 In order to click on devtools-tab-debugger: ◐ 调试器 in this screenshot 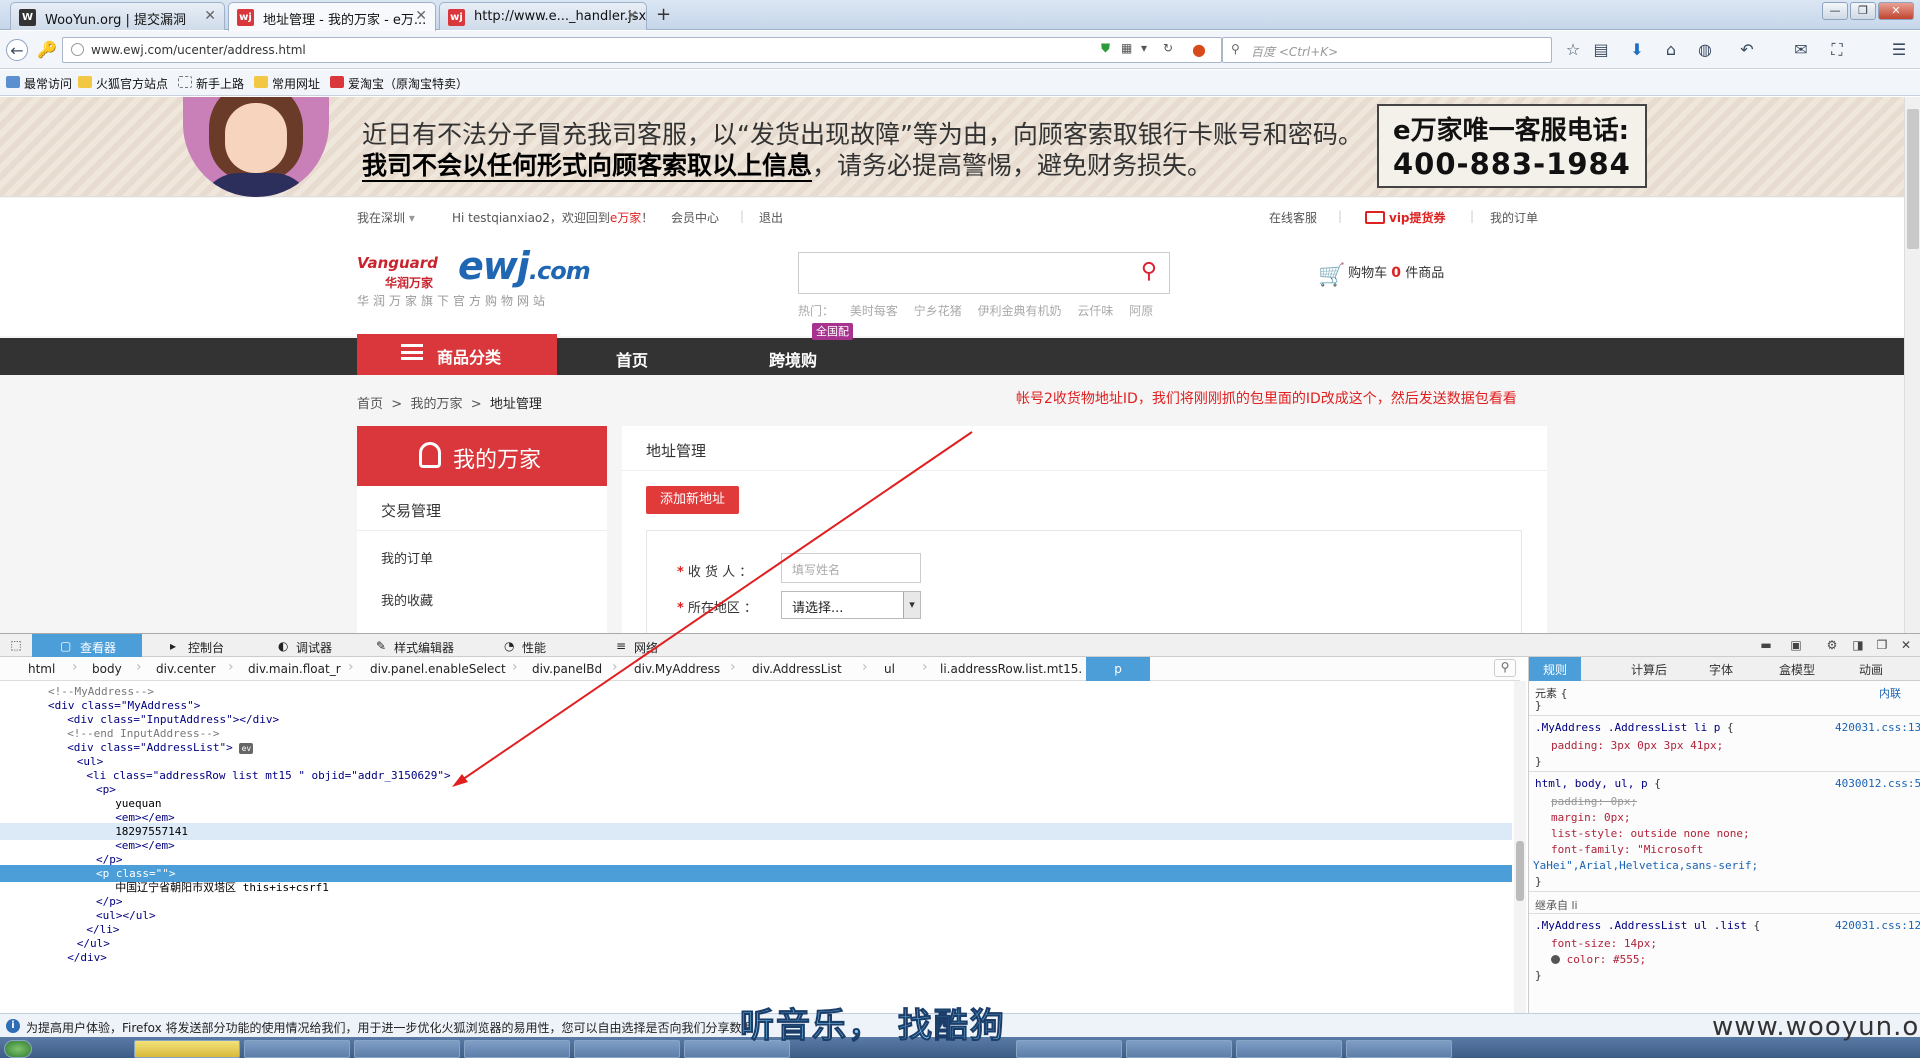, I will do `click(303, 646)`.